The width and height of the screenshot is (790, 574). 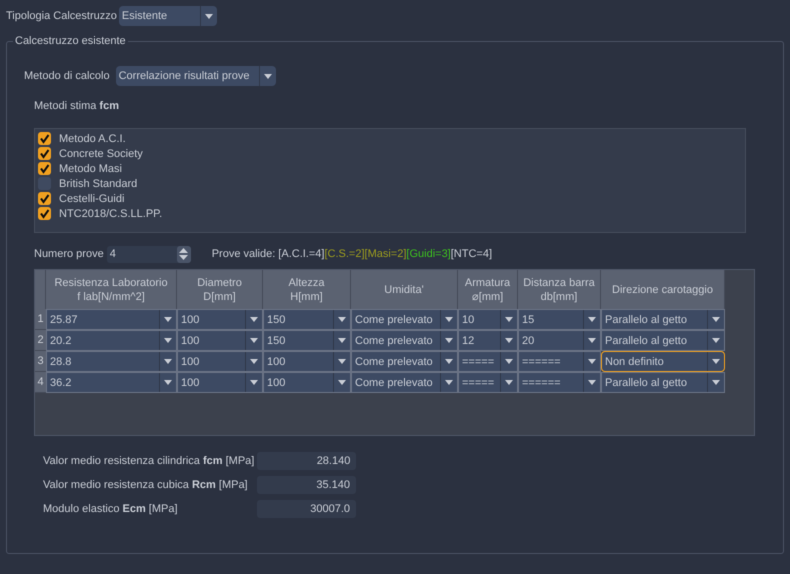 What do you see at coordinates (91, 198) in the screenshot?
I see `checkbox-label: Cestelli-Guidi` at bounding box center [91, 198].